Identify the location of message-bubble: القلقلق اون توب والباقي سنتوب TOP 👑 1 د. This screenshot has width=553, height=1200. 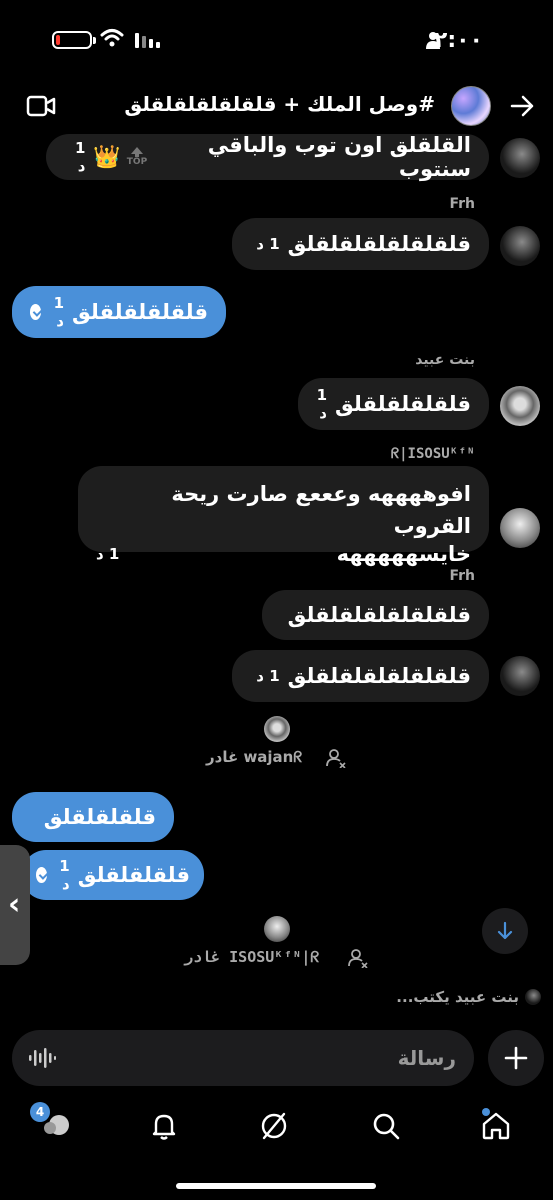
(267, 157).